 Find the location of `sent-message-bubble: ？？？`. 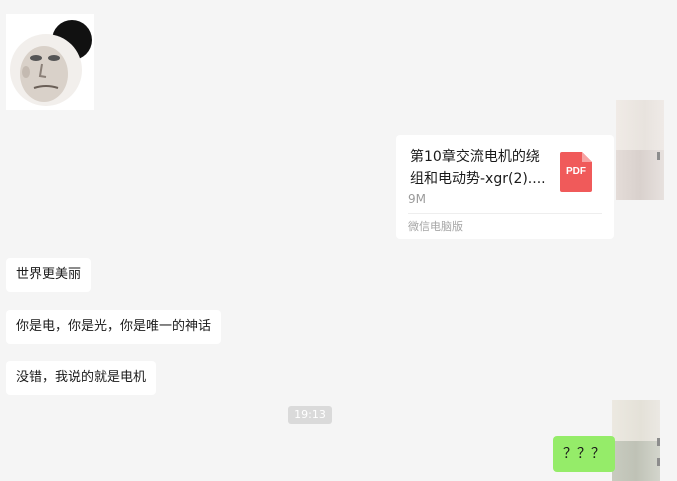

sent-message-bubble: ？？？ is located at coordinates (584, 454).